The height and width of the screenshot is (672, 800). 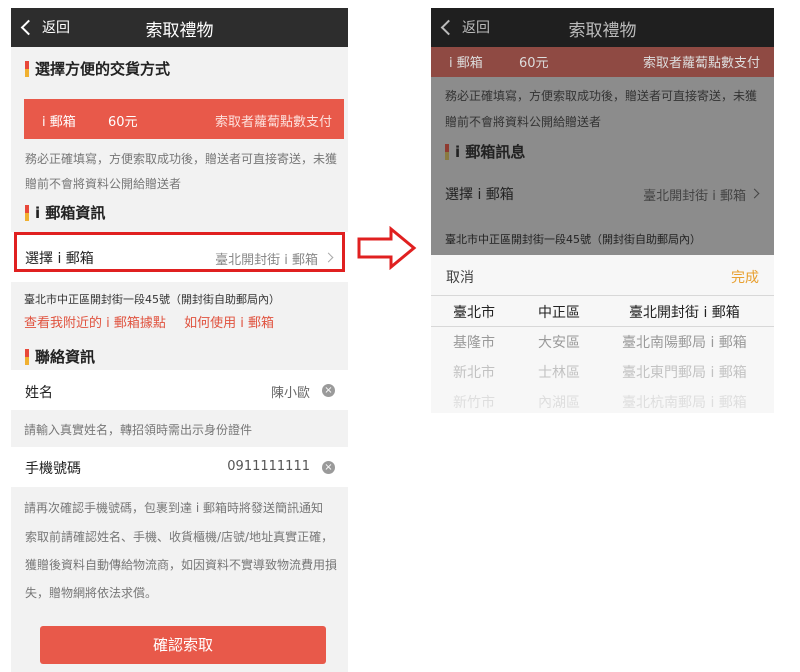 I want to click on picker-city: 基隆市, so click(x=474, y=343).